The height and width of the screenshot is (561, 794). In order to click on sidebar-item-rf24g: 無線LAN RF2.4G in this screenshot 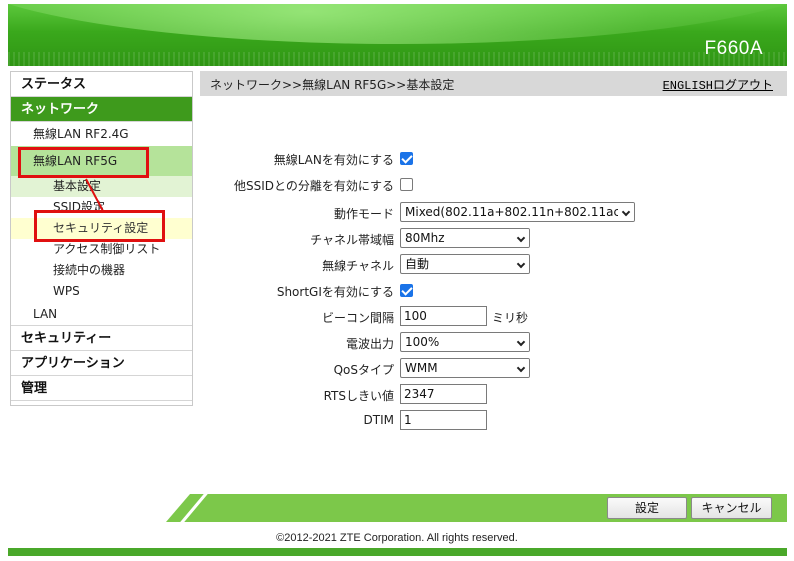, I will do `click(101, 134)`.